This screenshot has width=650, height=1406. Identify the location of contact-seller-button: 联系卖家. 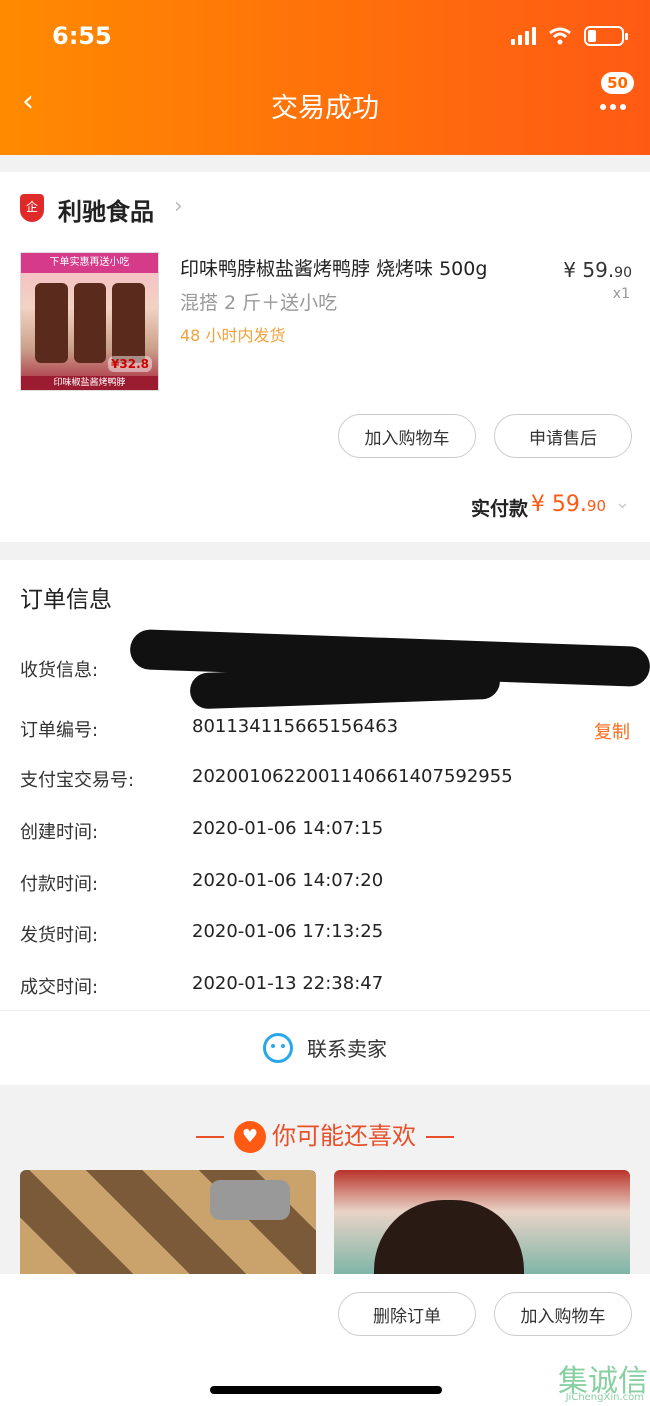
(325, 1047).